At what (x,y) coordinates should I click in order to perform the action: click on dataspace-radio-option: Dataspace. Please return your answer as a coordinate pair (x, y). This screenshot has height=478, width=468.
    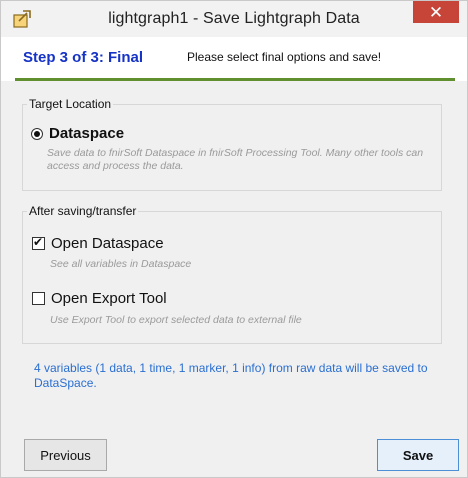
    Looking at the image, I should click on (77, 133).